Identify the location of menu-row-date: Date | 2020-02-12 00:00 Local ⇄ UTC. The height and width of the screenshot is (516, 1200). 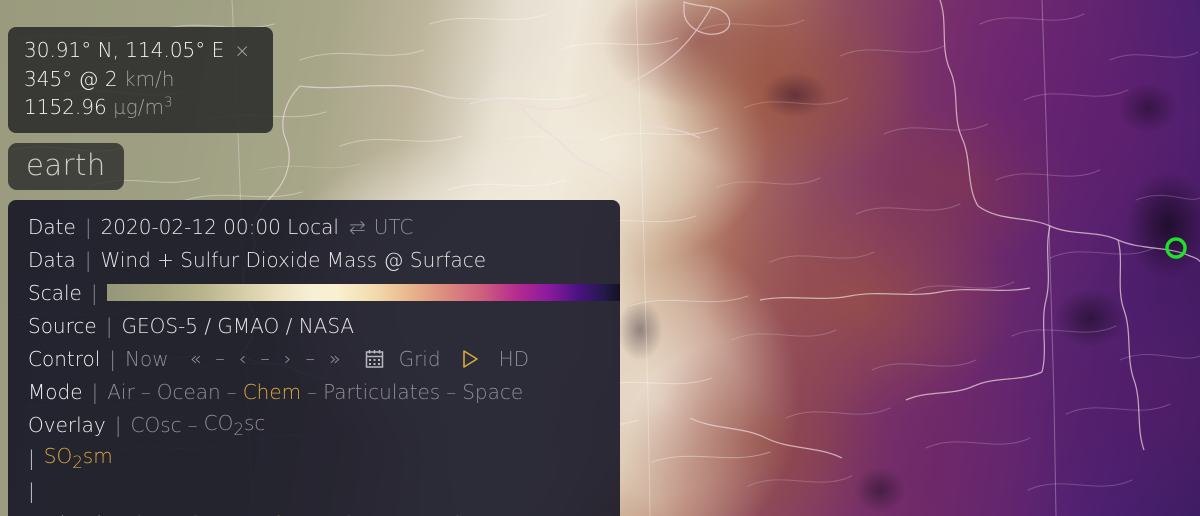
(314, 226).